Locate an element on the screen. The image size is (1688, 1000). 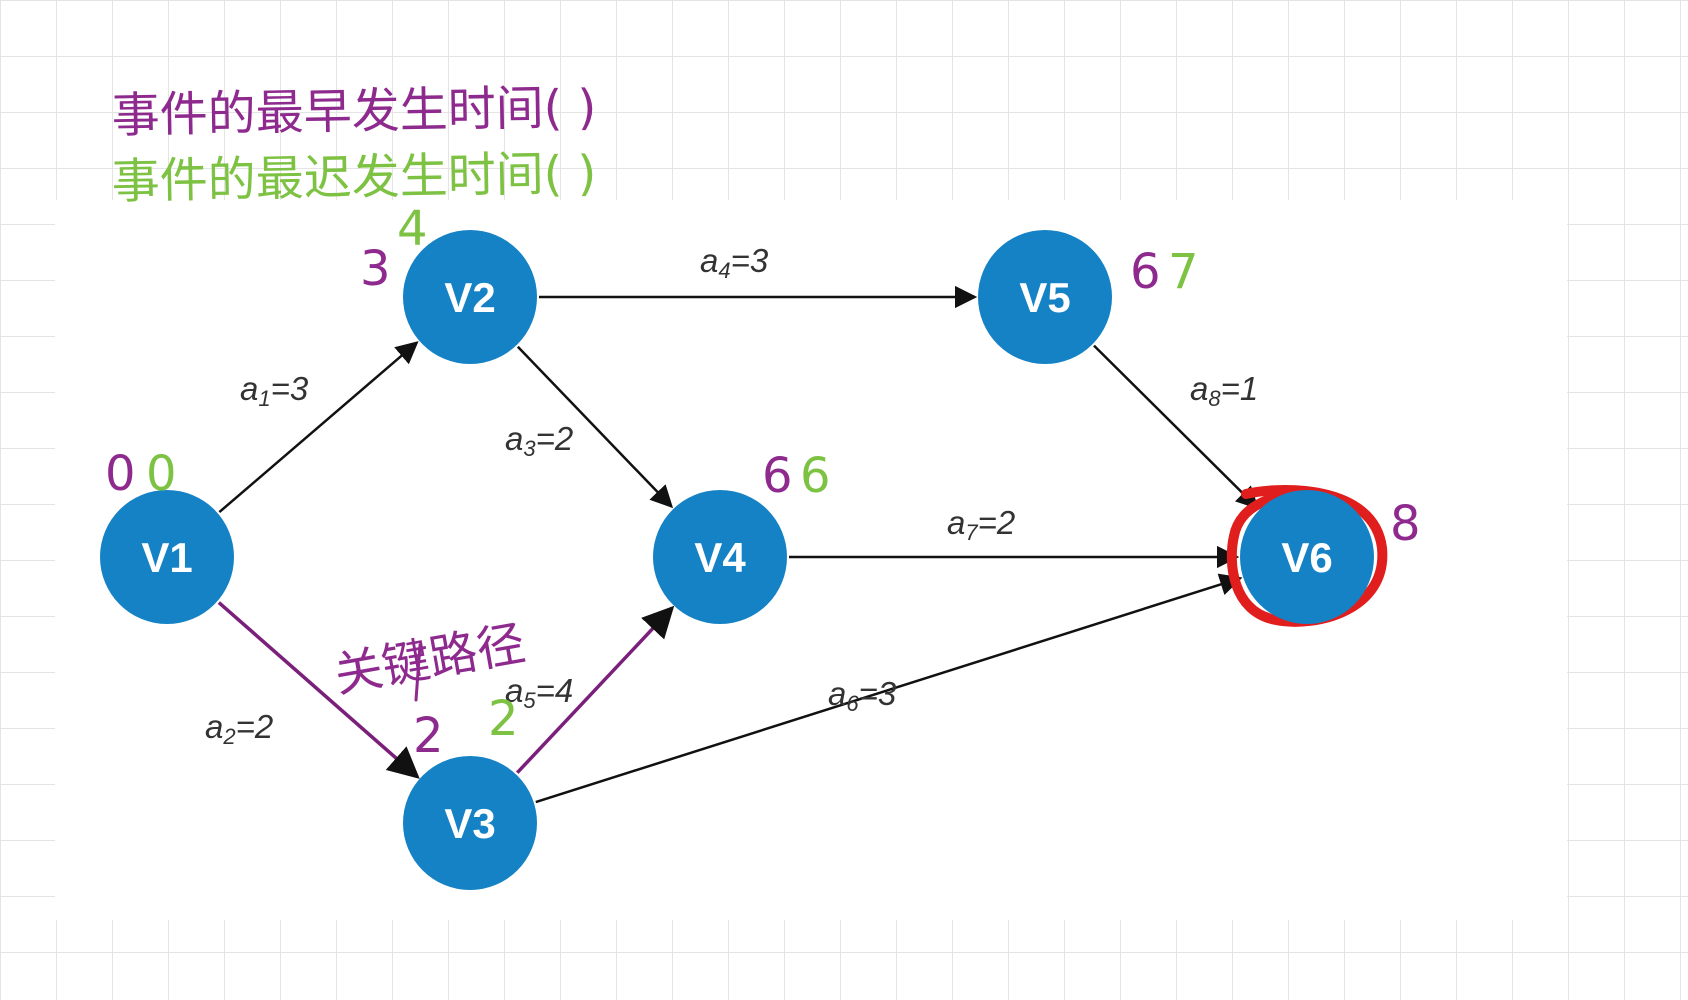
node-v5: V5 is located at coordinates (1045, 297).